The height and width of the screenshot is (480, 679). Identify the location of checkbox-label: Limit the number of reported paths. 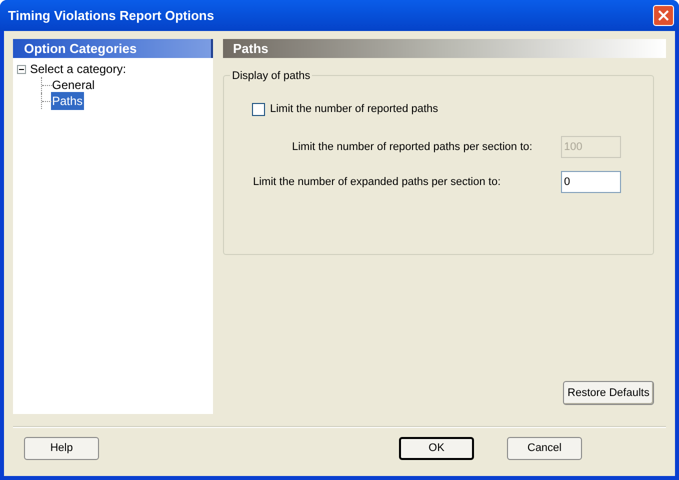
(354, 109).